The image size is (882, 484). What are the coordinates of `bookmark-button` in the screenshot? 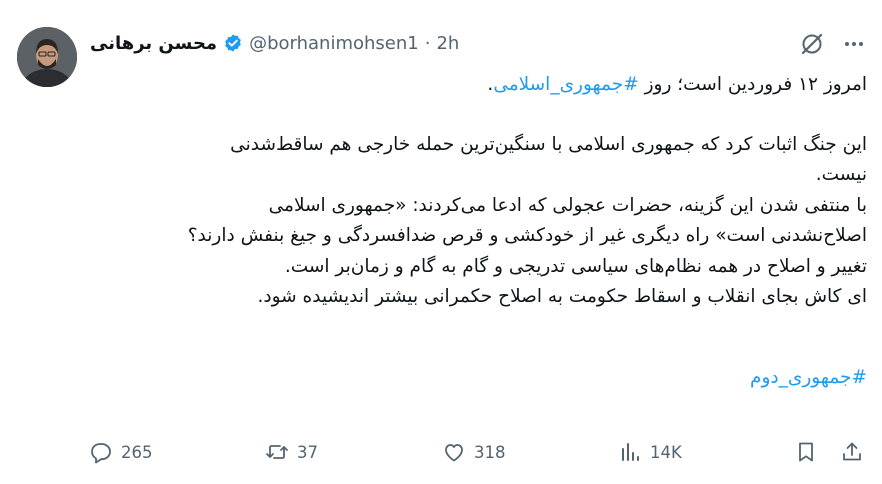 It's located at (806, 452).